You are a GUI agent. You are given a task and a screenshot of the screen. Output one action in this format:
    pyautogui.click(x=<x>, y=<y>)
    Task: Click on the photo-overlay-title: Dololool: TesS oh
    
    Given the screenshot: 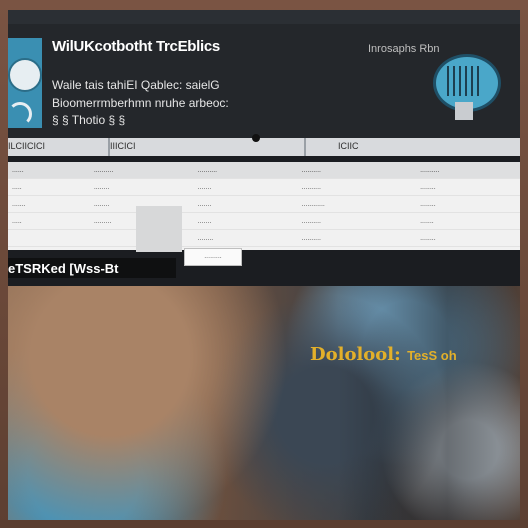 What is the action you would take?
    pyautogui.click(x=383, y=354)
    